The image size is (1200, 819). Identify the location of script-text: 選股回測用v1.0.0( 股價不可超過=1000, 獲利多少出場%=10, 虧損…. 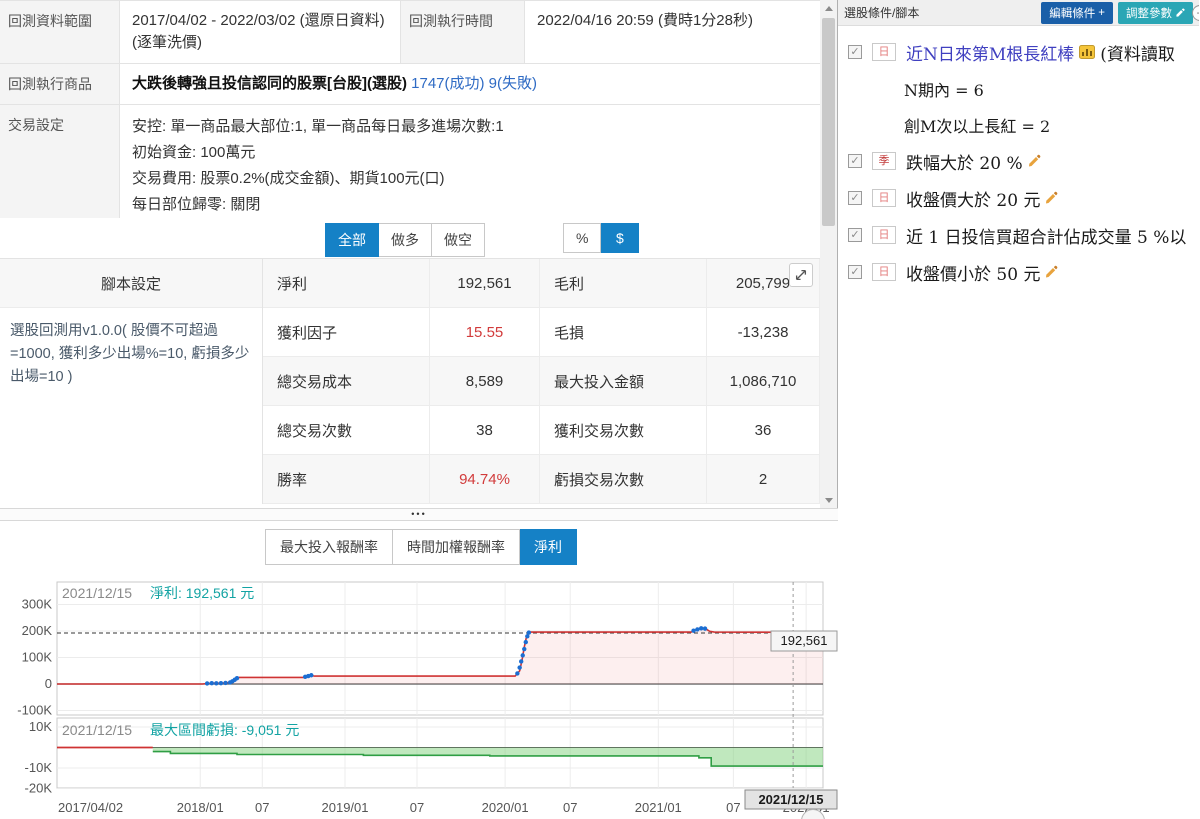
(130, 354).